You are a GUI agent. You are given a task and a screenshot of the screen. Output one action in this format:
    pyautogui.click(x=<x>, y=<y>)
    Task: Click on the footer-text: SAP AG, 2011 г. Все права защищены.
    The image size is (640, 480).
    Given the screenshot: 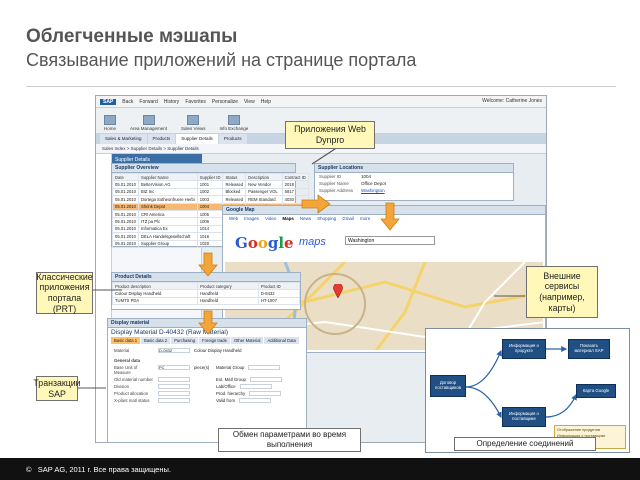 What is the action you would take?
    pyautogui.click(x=104, y=469)
    